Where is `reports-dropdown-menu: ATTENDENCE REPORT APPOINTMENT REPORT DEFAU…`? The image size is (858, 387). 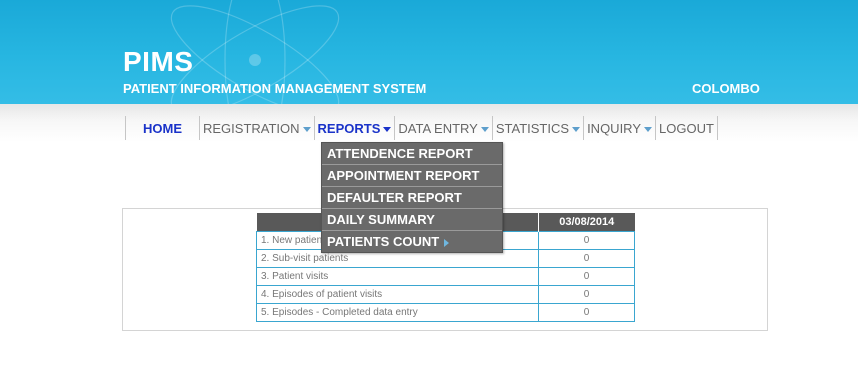 reports-dropdown-menu: ATTENDENCE REPORT APPOINTMENT REPORT DEFAU… is located at coordinates (412, 197).